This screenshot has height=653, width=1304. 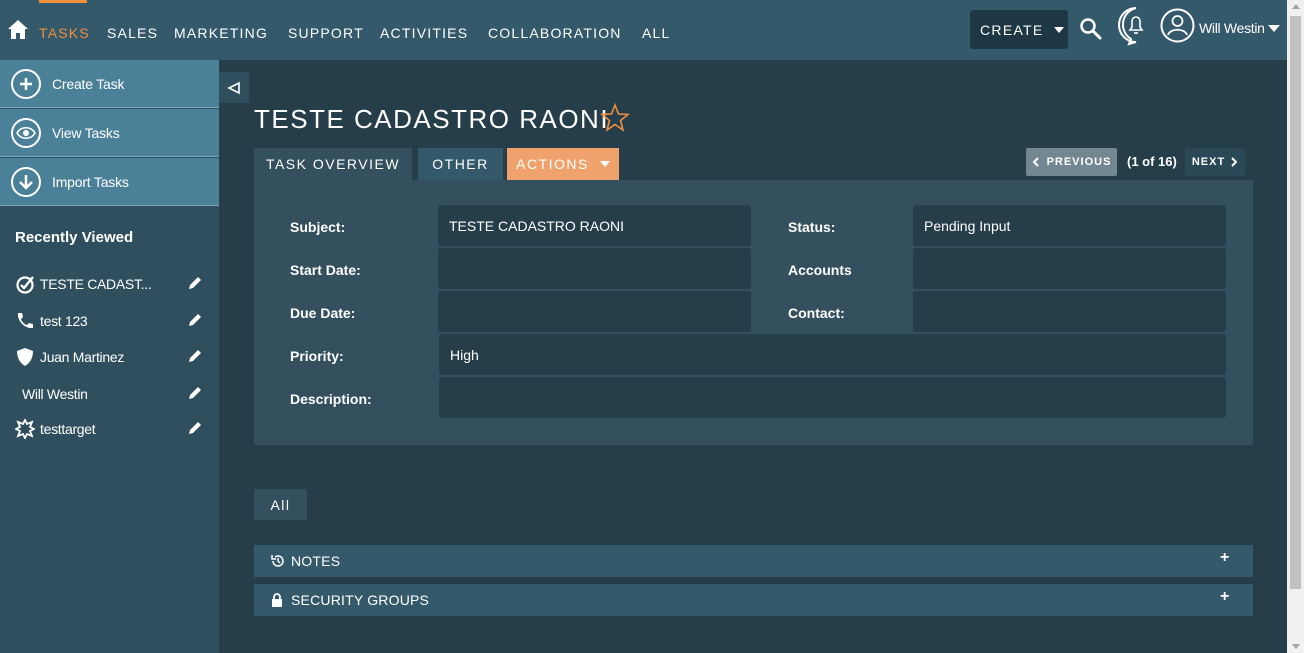 What do you see at coordinates (25, 321) in the screenshot?
I see `phone-icon` at bounding box center [25, 321].